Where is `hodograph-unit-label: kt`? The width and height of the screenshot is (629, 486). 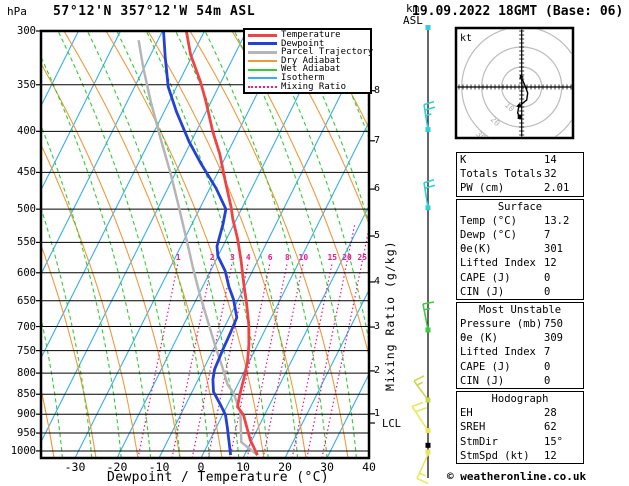 hodograph-unit-label: kt is located at coordinates (466, 38).